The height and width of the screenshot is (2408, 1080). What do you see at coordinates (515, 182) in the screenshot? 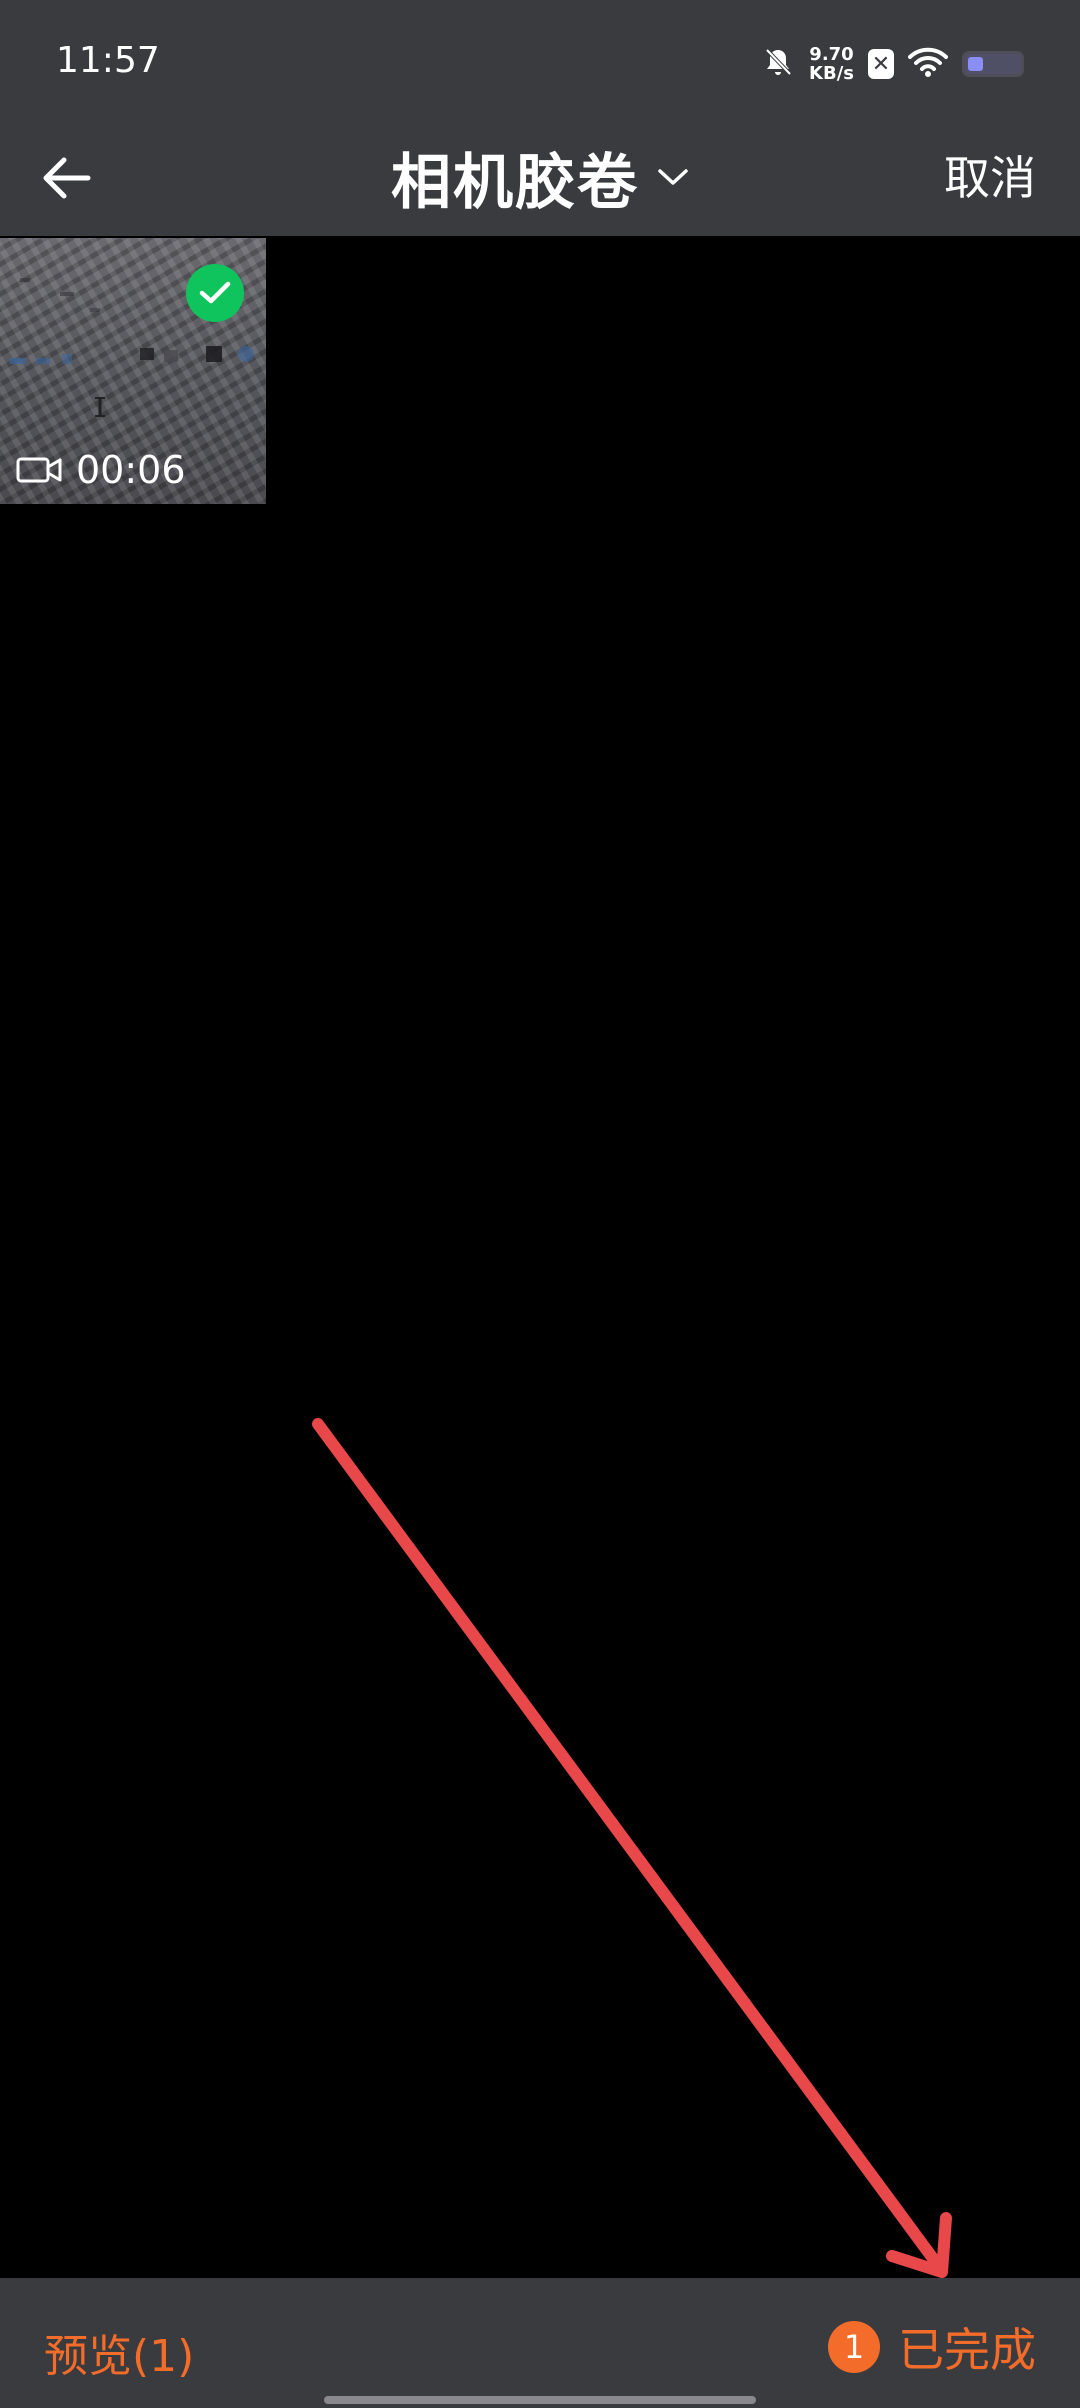
I see `album-title: 相机胶卷` at bounding box center [515, 182].